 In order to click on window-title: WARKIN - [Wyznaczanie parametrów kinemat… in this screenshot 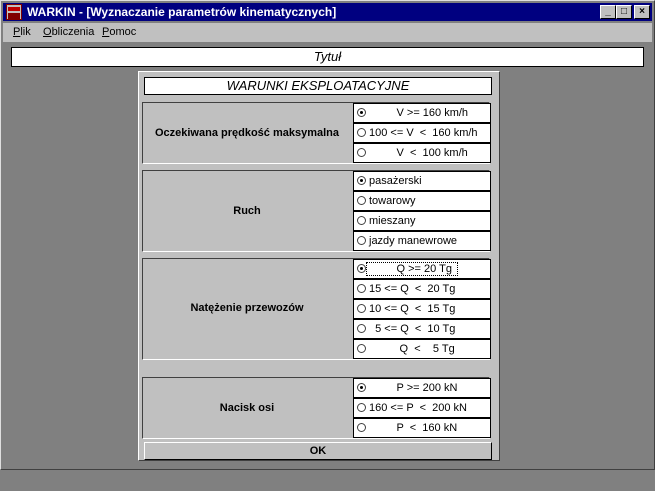, I will do `click(182, 12)`.